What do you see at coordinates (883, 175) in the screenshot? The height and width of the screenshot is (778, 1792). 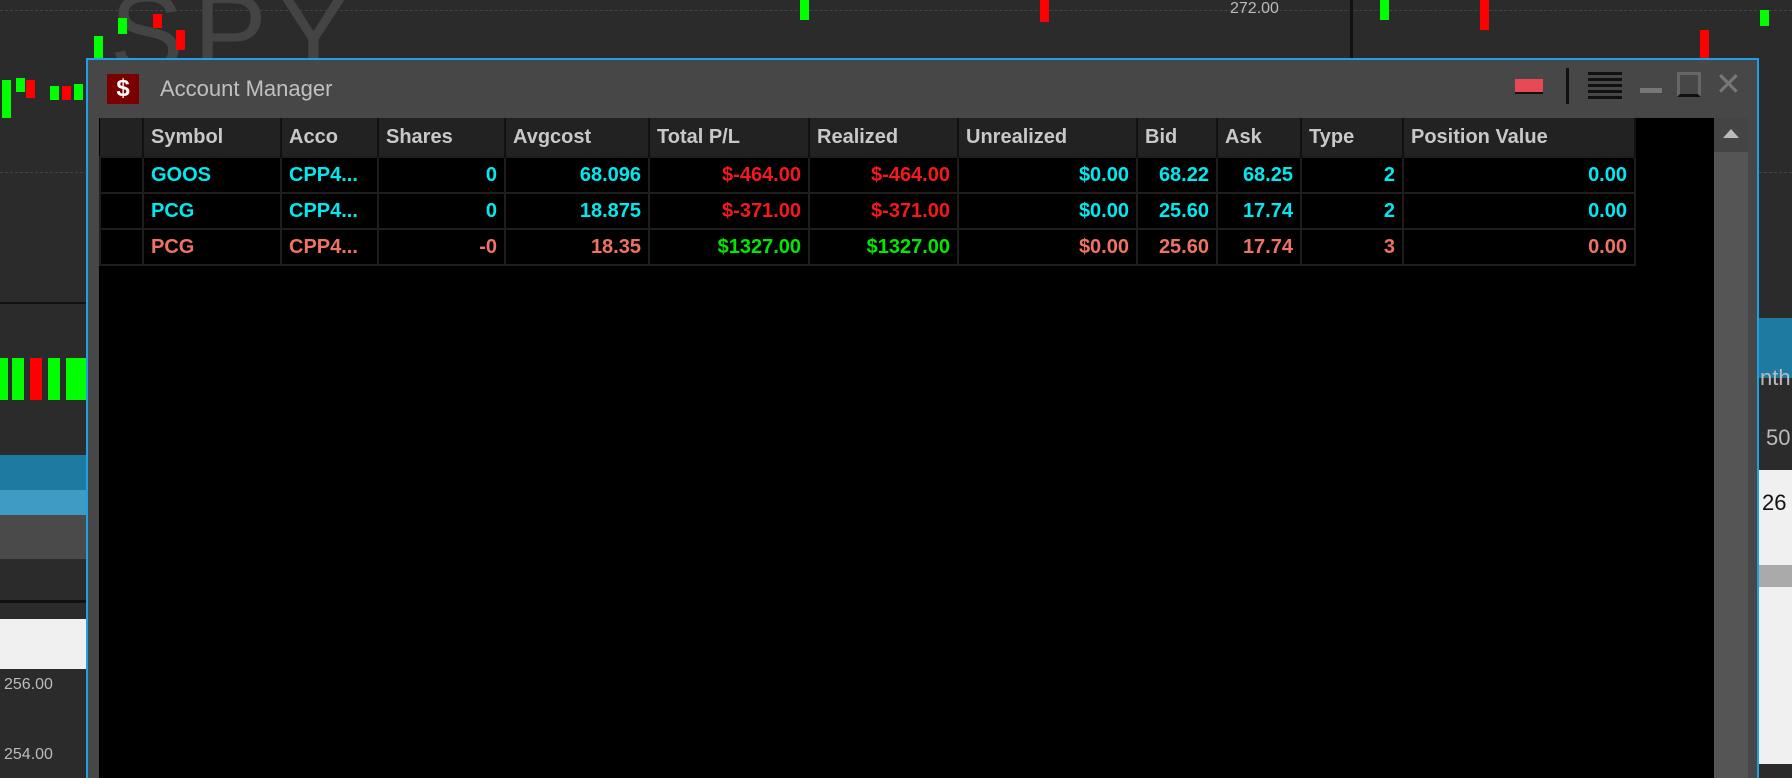 I see `realized-cell: $-464.00` at bounding box center [883, 175].